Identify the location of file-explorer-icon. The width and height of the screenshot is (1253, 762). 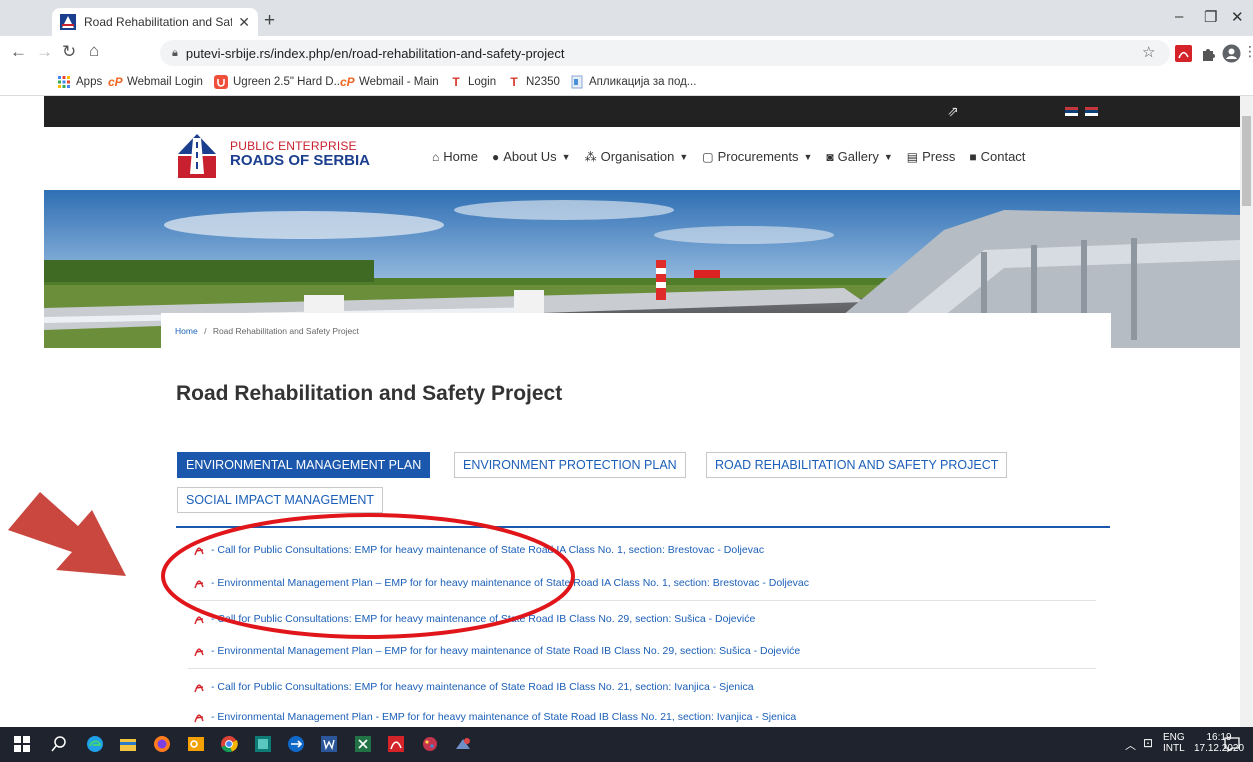
(128, 744).